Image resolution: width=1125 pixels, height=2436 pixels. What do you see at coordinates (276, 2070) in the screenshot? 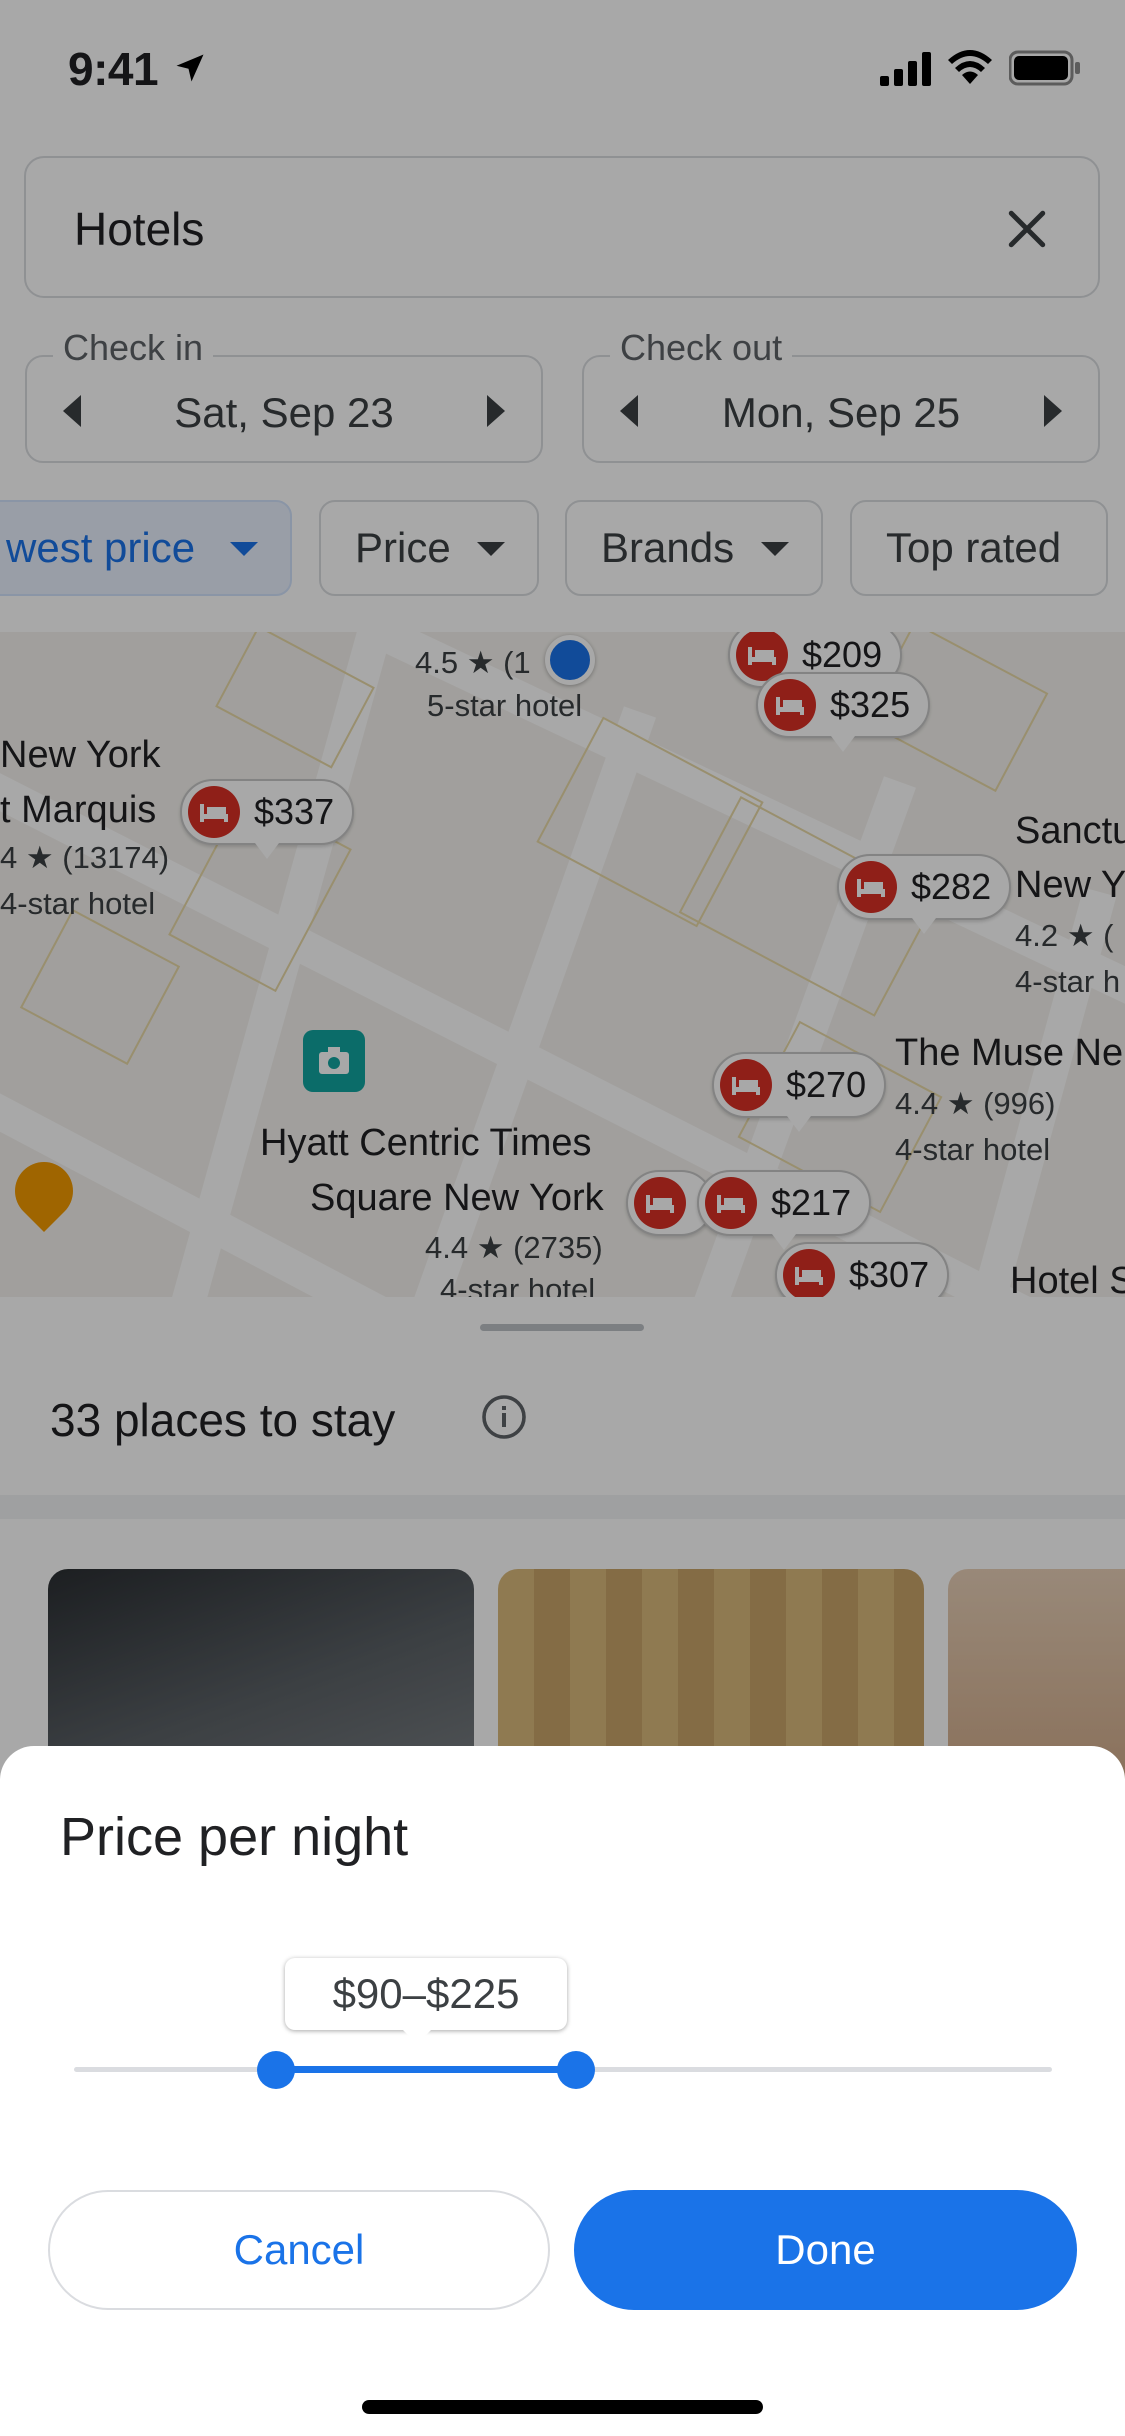
I see `price-slider-min-handle` at bounding box center [276, 2070].